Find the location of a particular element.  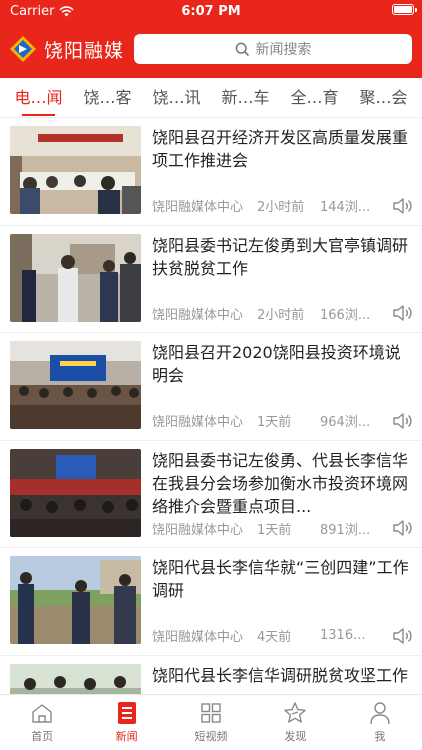

tab-raoyang-news: 饶…讯 is located at coordinates (176, 98).